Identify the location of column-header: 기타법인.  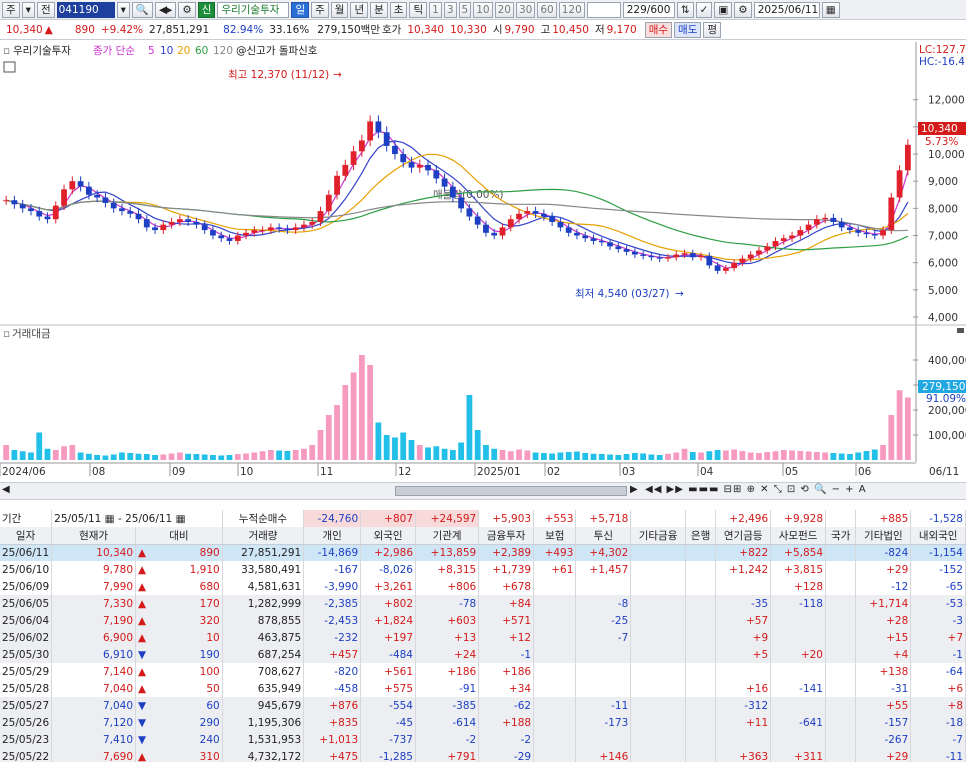
(883, 536).